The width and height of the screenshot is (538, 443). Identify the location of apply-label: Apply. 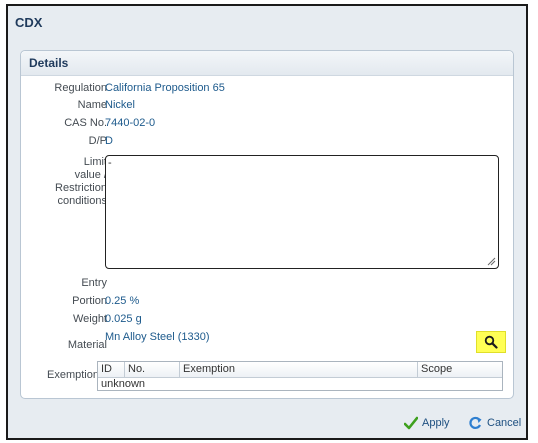
(436, 423).